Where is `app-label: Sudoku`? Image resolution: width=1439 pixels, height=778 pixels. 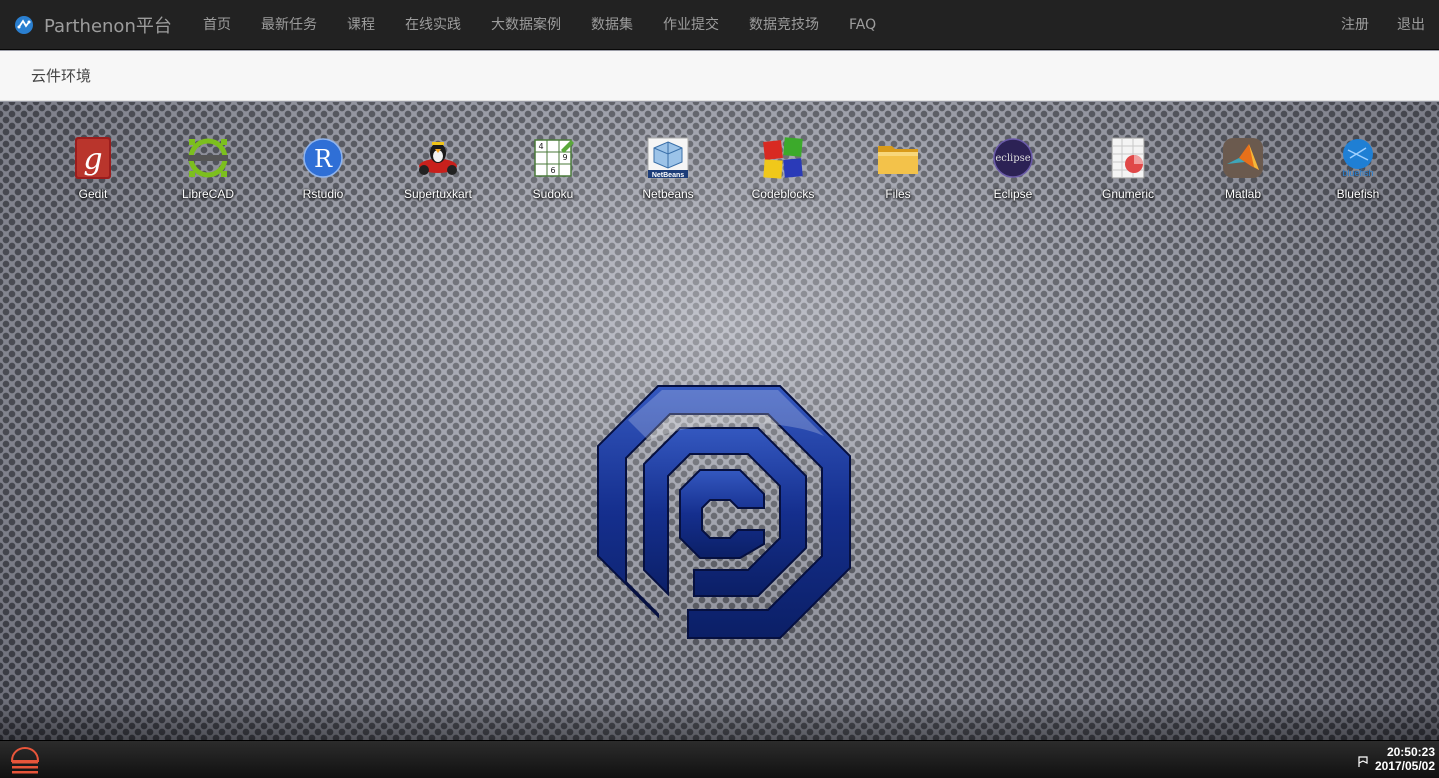
app-label: Sudoku is located at coordinates (553, 194).